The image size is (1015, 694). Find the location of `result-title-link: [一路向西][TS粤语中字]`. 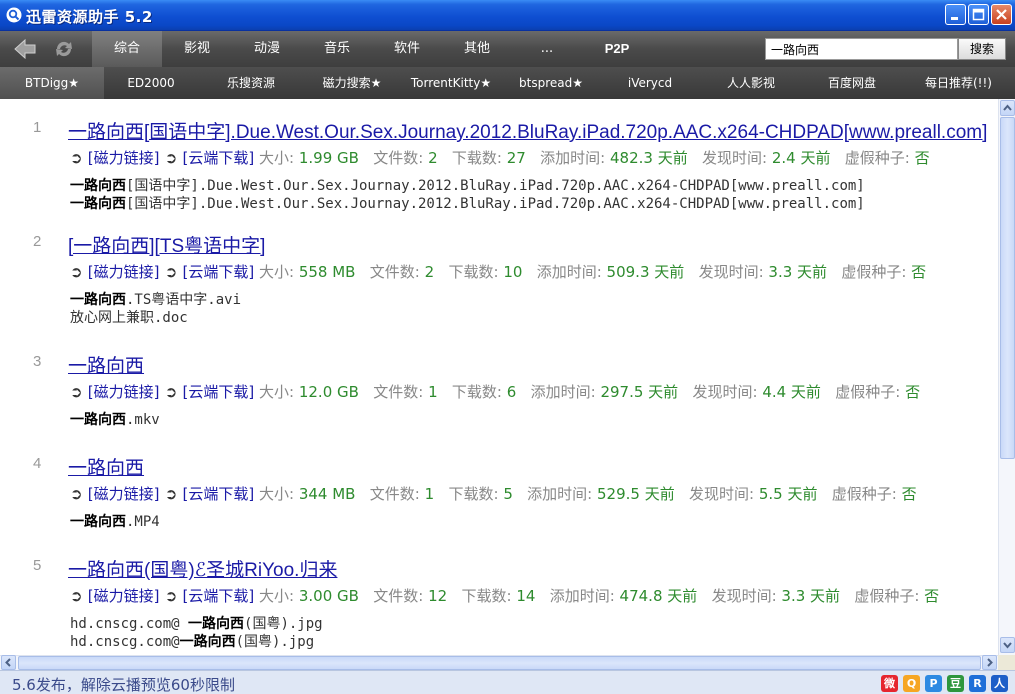

result-title-link: [一路向西][TS粤语中字] is located at coordinates (166, 244).